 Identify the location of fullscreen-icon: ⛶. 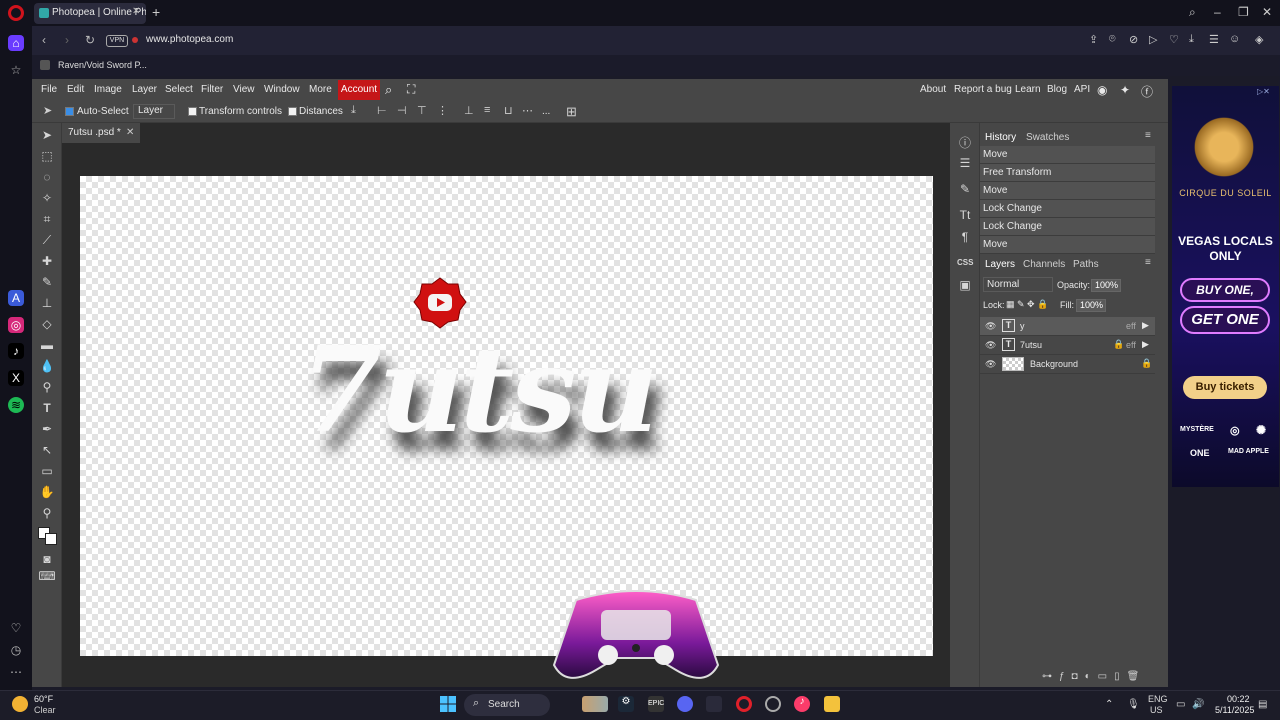
(411, 89).